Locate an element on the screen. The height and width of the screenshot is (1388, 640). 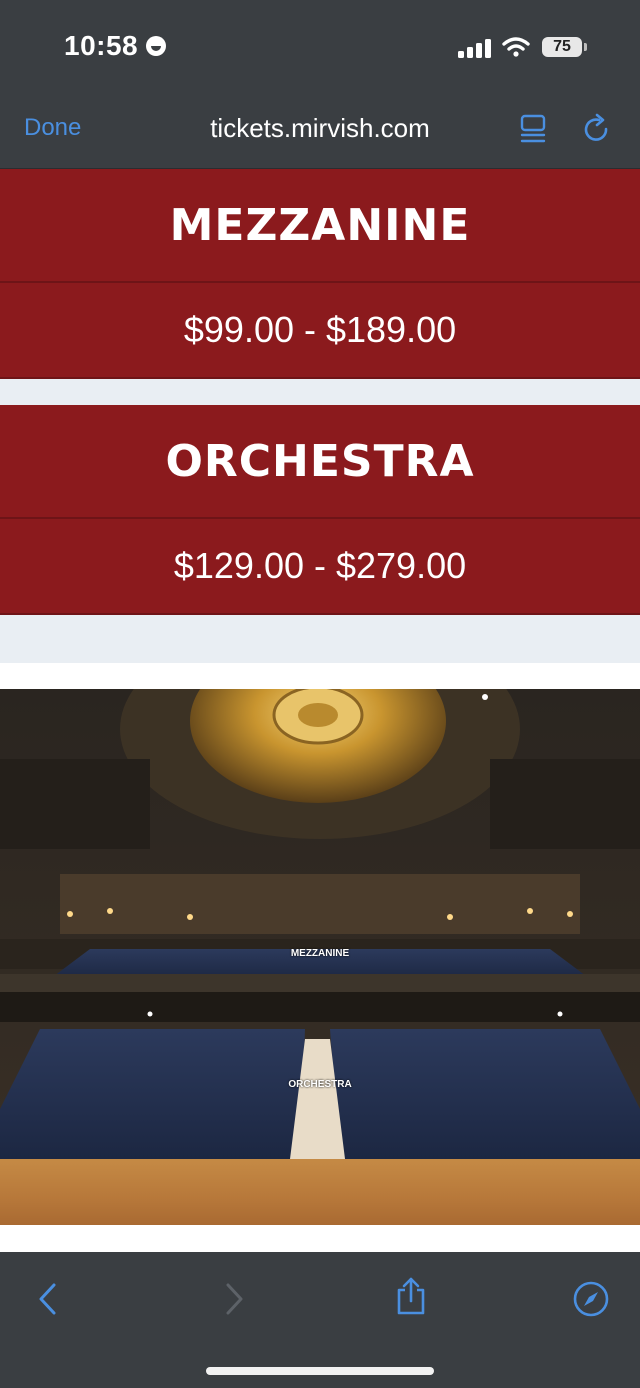
browser-header: Done tickets.mirvish.com is located at coordinates (320, 132).